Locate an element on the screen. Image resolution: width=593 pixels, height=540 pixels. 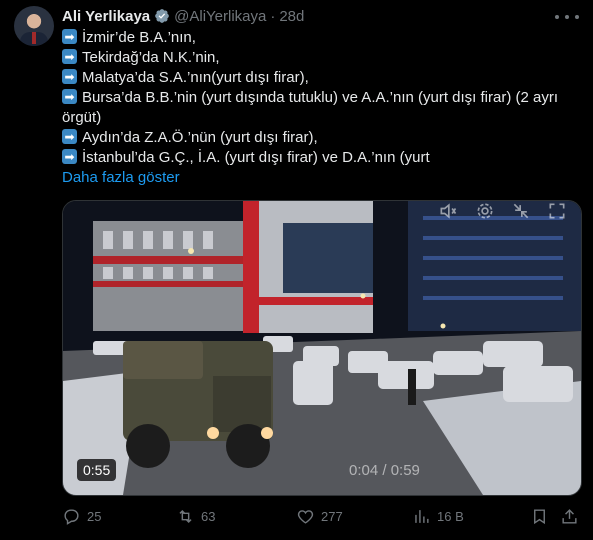
more-icon is located at coordinates (567, 17).